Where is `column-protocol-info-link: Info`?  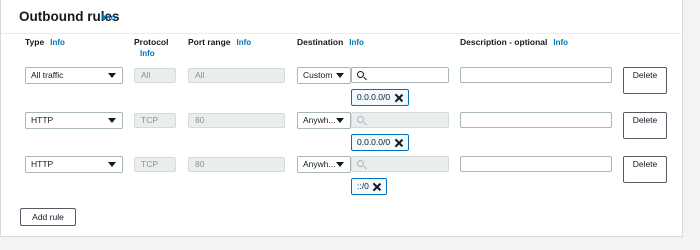
column-protocol-info-link: Info is located at coordinates (147, 53).